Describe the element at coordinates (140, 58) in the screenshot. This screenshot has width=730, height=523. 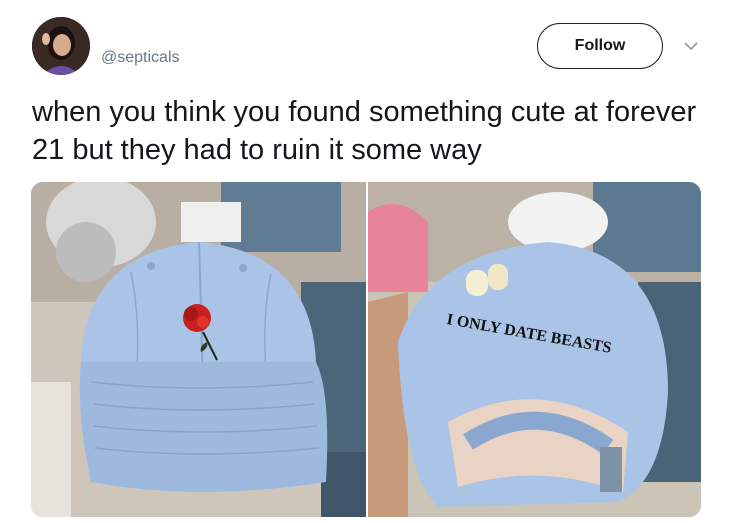
I see `user-handle: @septicals` at that location.